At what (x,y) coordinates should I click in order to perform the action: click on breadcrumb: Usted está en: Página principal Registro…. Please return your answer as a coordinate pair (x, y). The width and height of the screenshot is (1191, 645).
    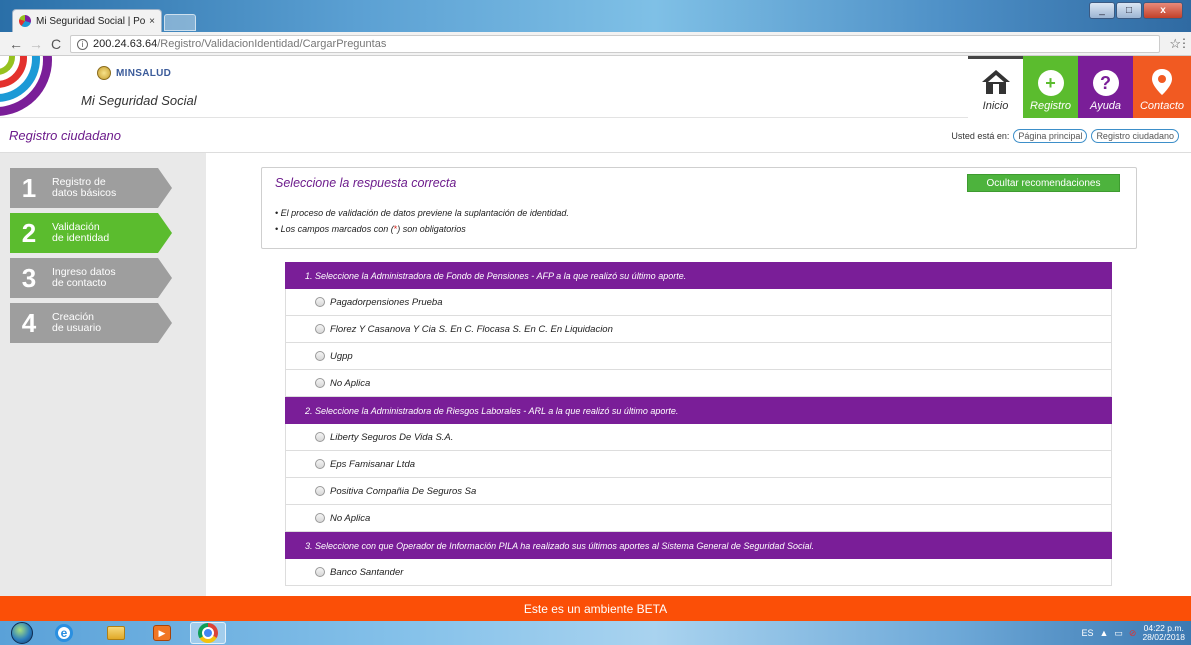
    Looking at the image, I should click on (1065, 136).